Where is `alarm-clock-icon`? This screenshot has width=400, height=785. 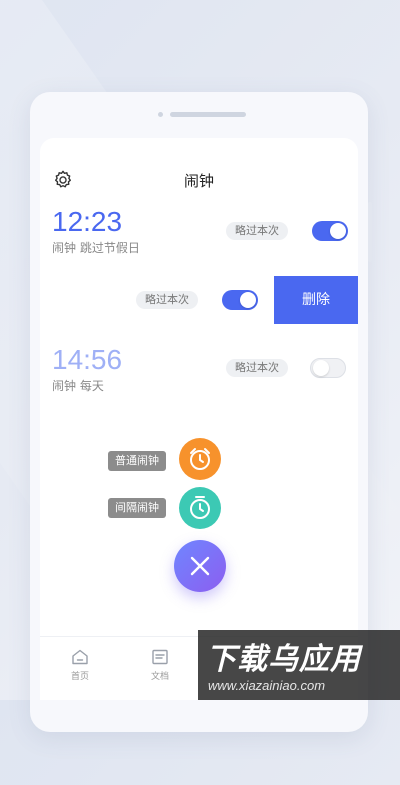
alarm-clock-icon is located at coordinates (200, 459).